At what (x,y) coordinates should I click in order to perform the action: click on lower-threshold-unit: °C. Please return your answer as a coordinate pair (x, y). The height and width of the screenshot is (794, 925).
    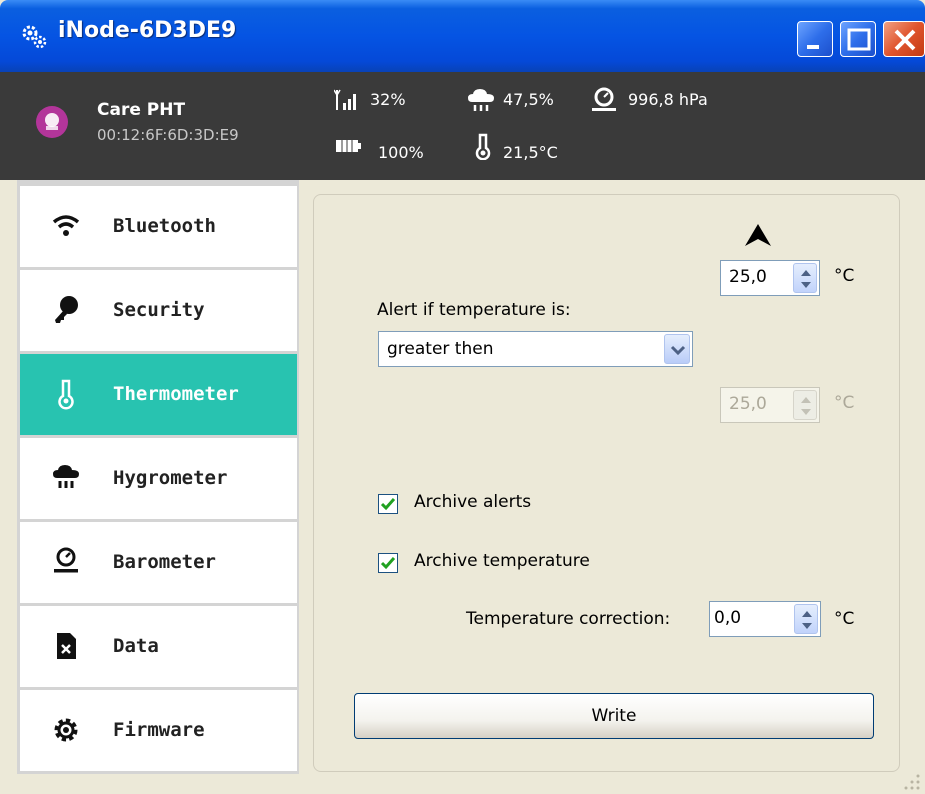
    Looking at the image, I should click on (844, 403).